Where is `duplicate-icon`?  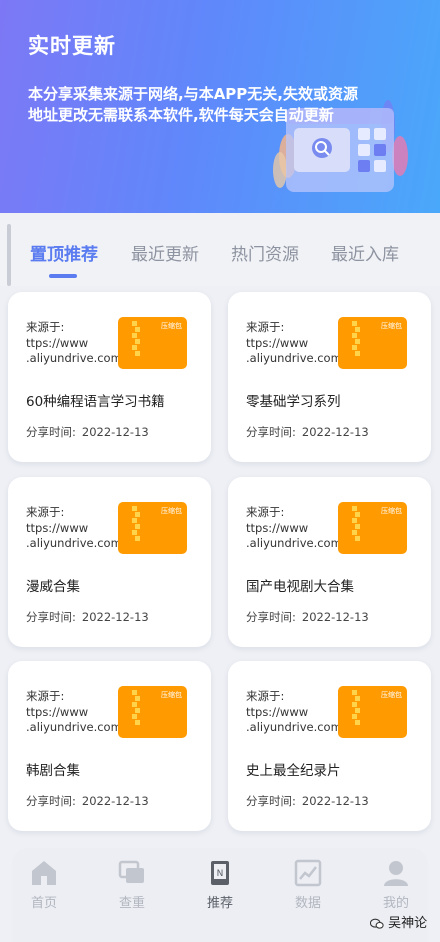
duplicate-icon is located at coordinates (131, 871).